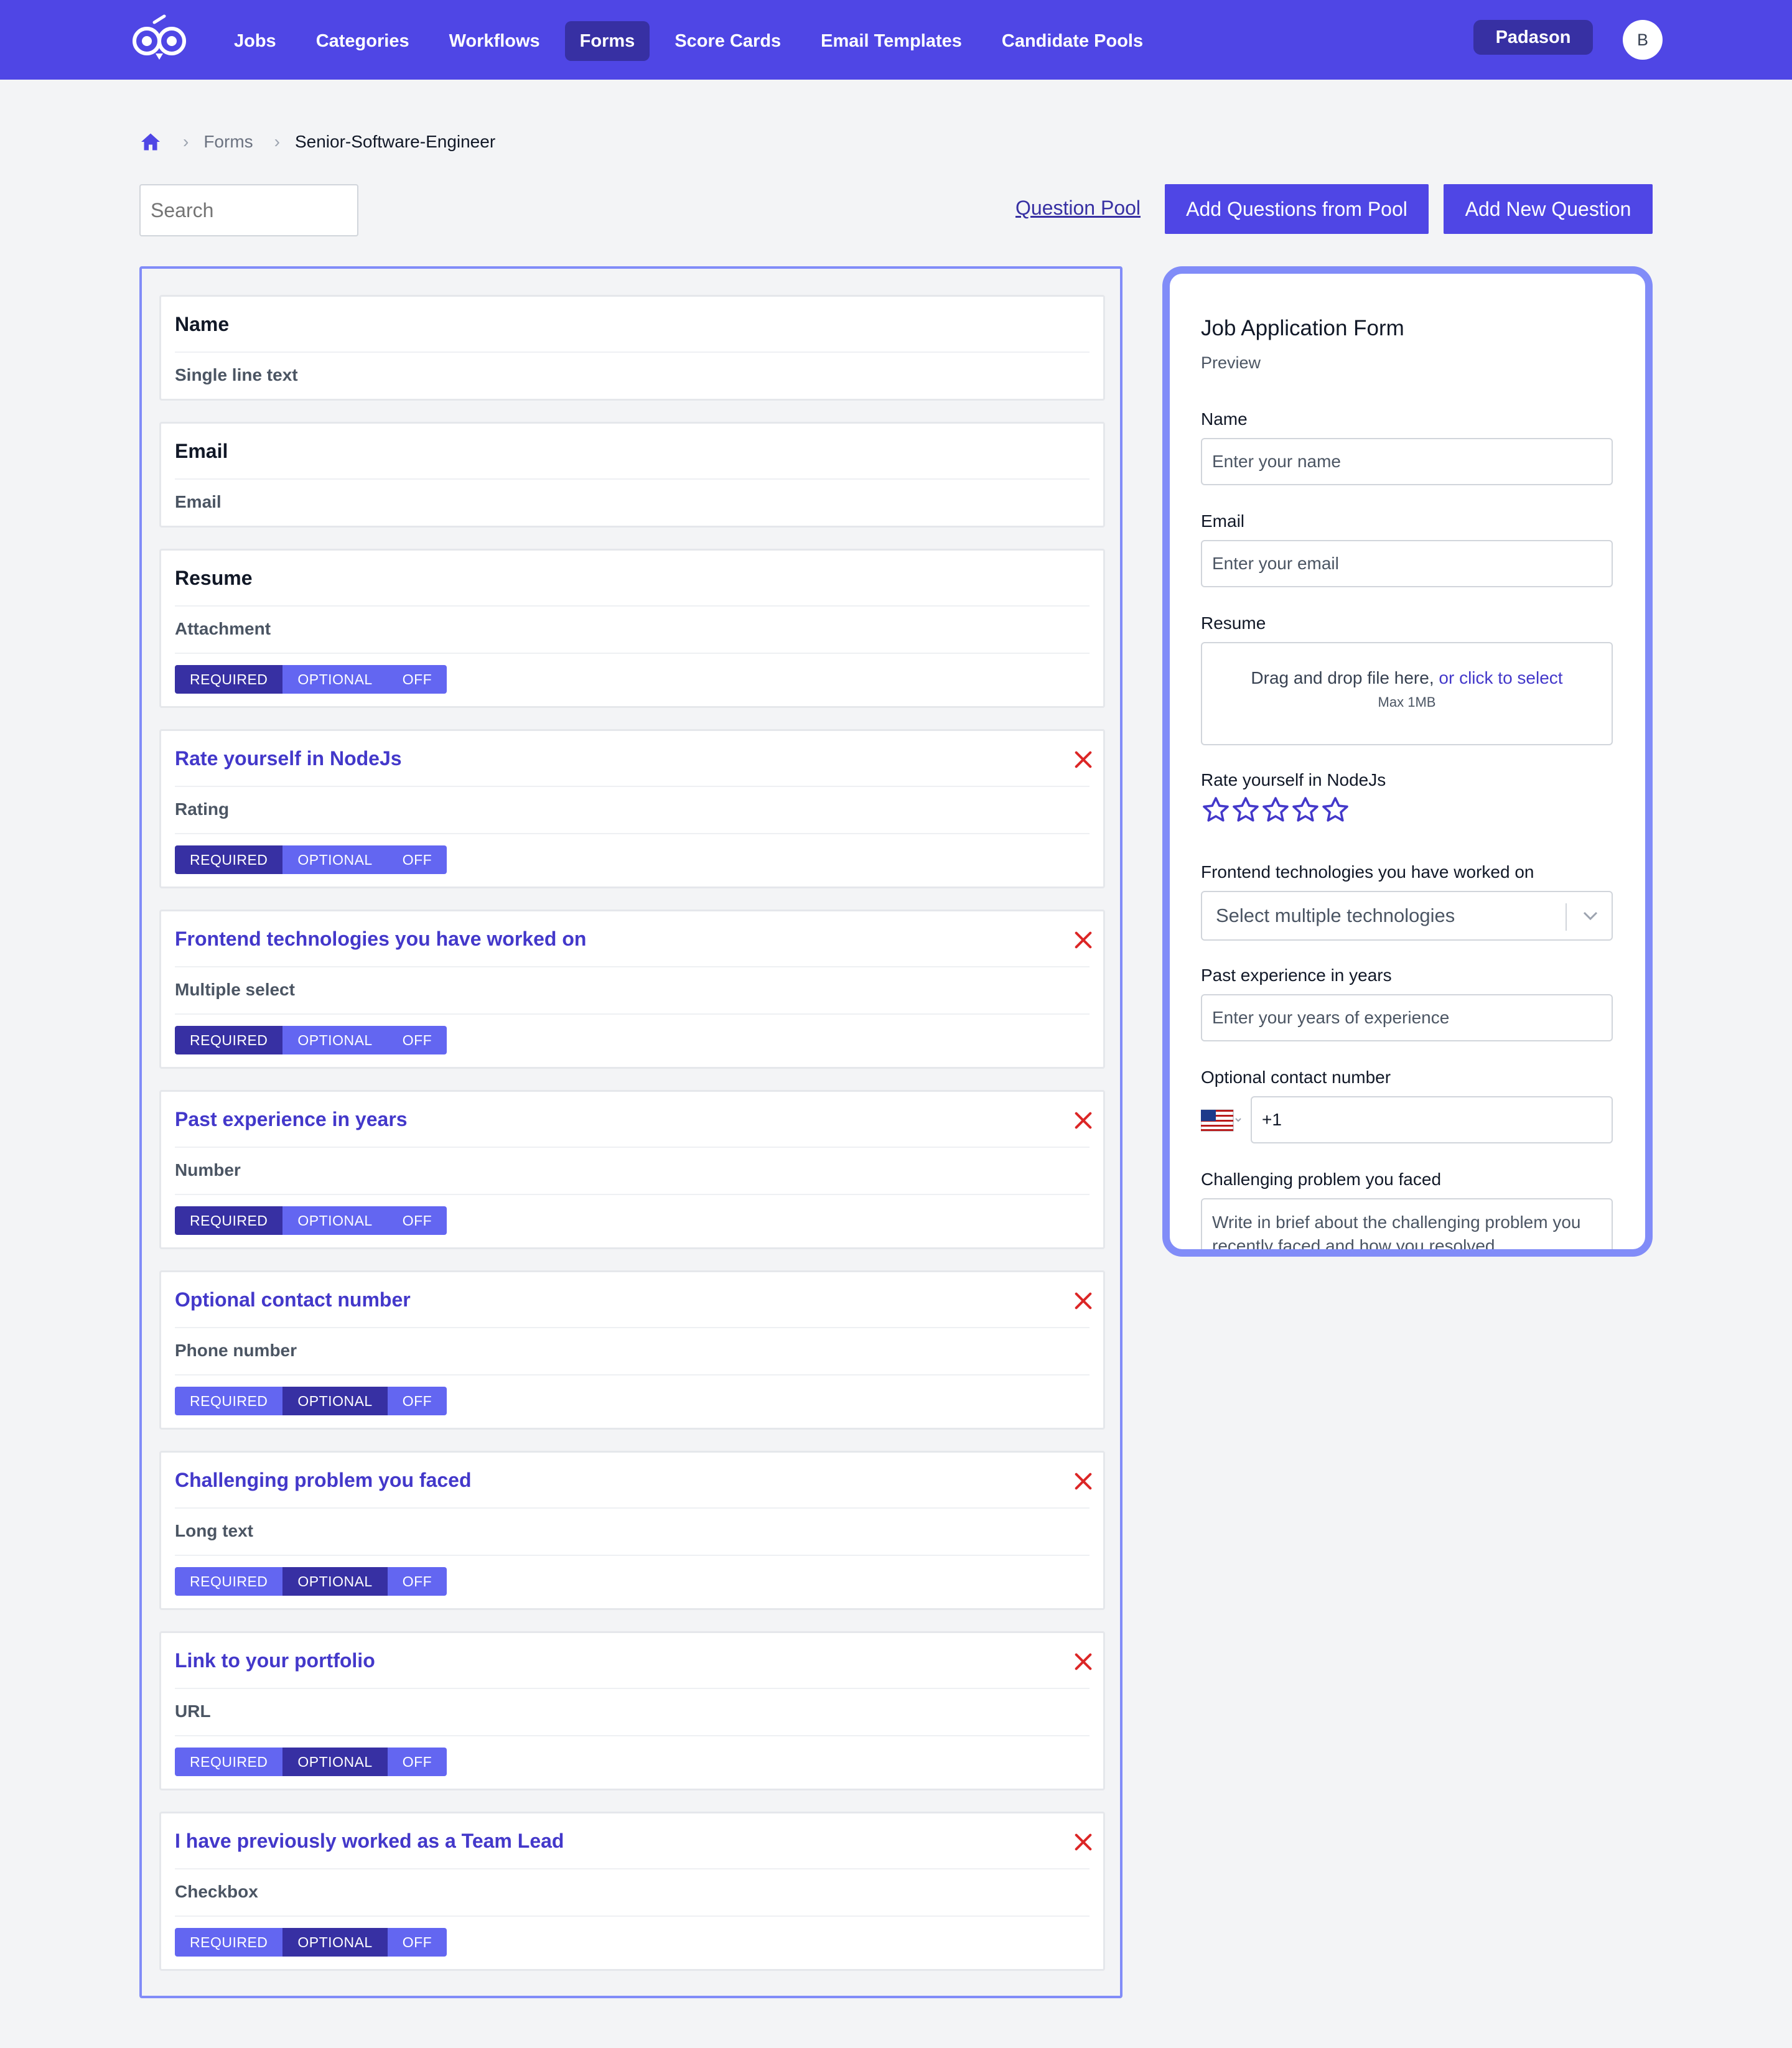 The width and height of the screenshot is (1792, 2048). I want to click on nav-link-score-cards: Score Cards, so click(728, 41).